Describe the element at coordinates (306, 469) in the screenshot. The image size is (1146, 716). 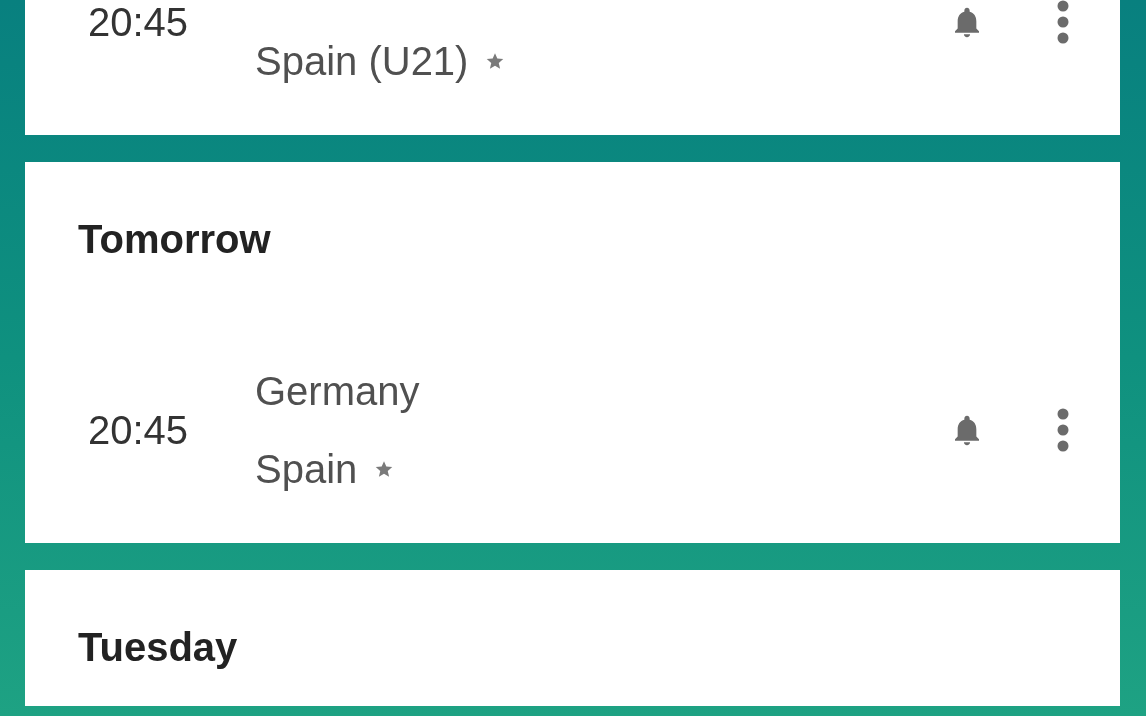
I see `team-name: Spain` at that location.